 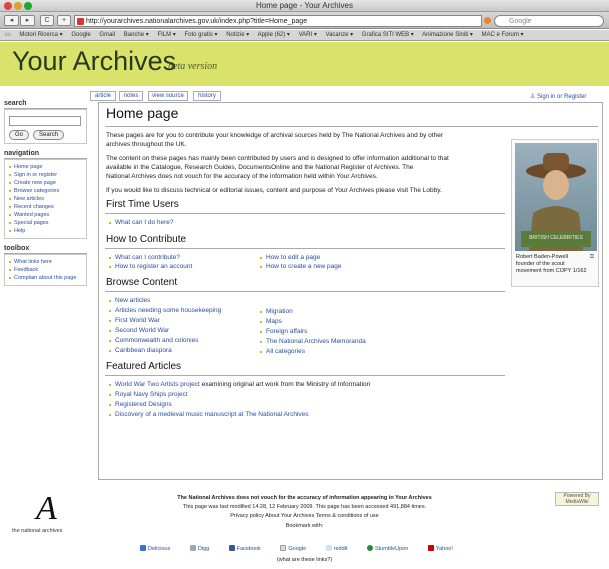 What do you see at coordinates (144, 257) in the screenshot?
I see `link-what-can-i-contribute: What can I contribute?` at bounding box center [144, 257].